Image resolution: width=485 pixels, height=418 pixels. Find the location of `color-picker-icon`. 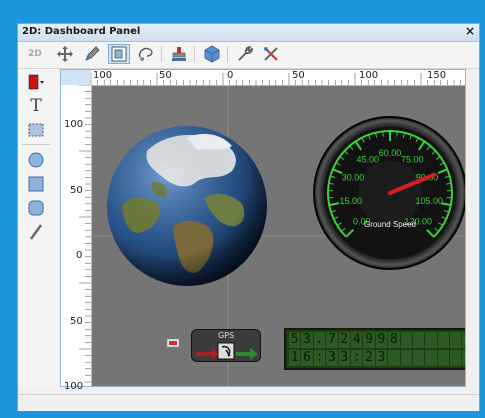

color-picker-icon is located at coordinates (36, 82).